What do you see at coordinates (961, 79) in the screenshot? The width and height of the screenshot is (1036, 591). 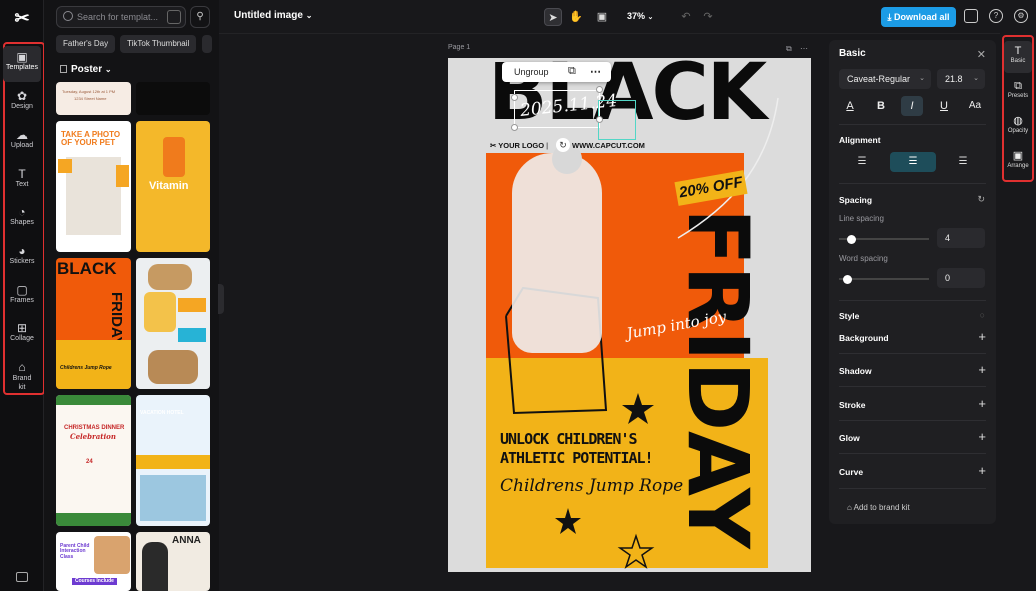 I see `font-size-select: 21.8 ⌄` at bounding box center [961, 79].